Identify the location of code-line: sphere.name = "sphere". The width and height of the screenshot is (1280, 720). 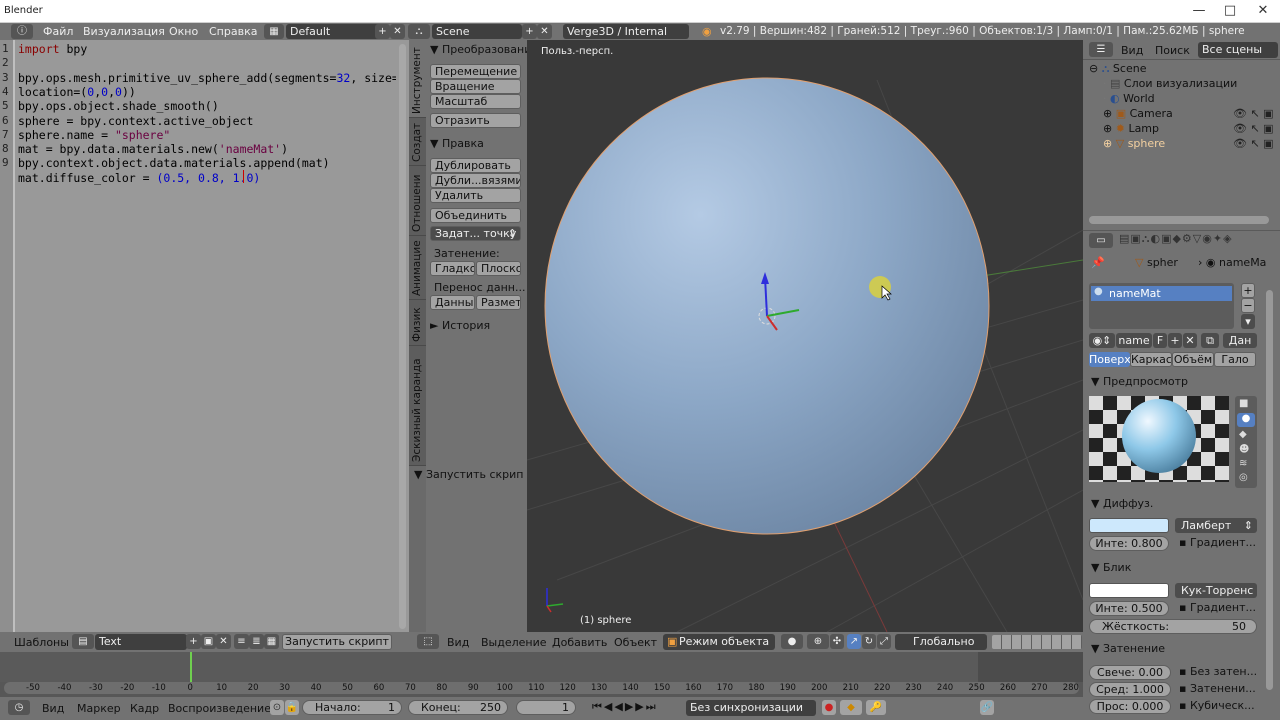
(94, 135).